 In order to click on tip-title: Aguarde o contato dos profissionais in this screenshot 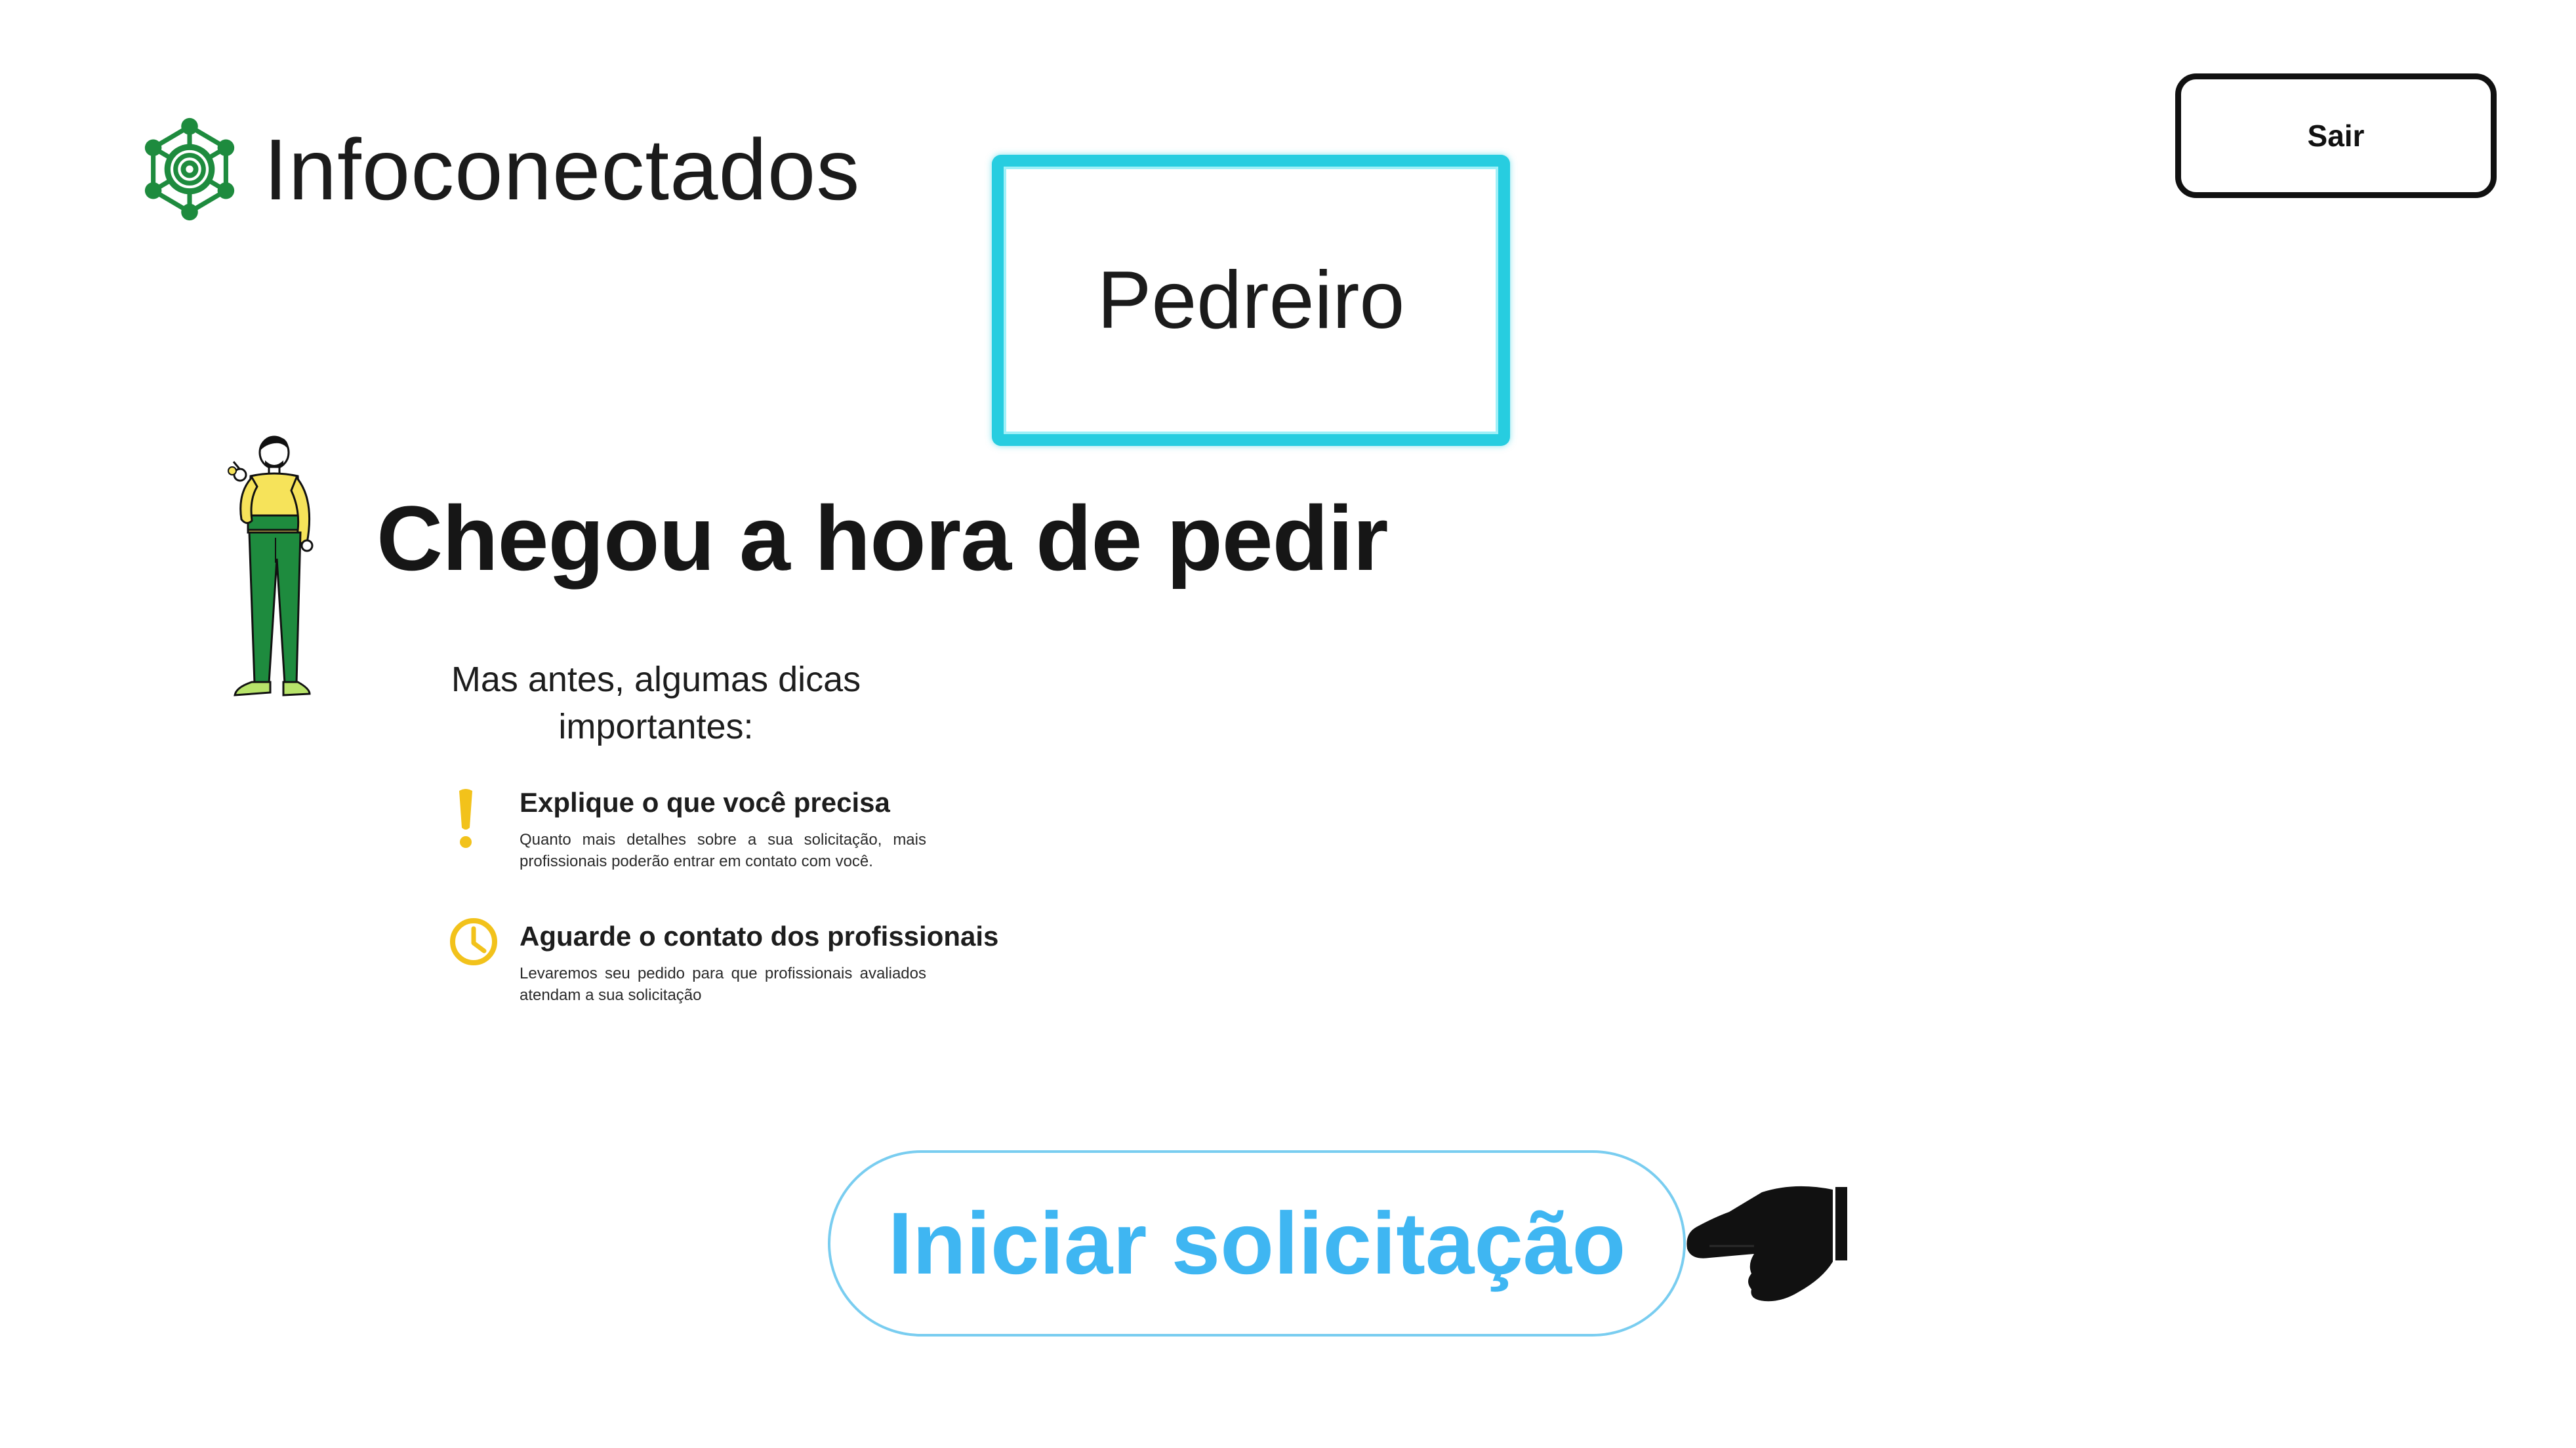, I will do `click(759, 937)`.